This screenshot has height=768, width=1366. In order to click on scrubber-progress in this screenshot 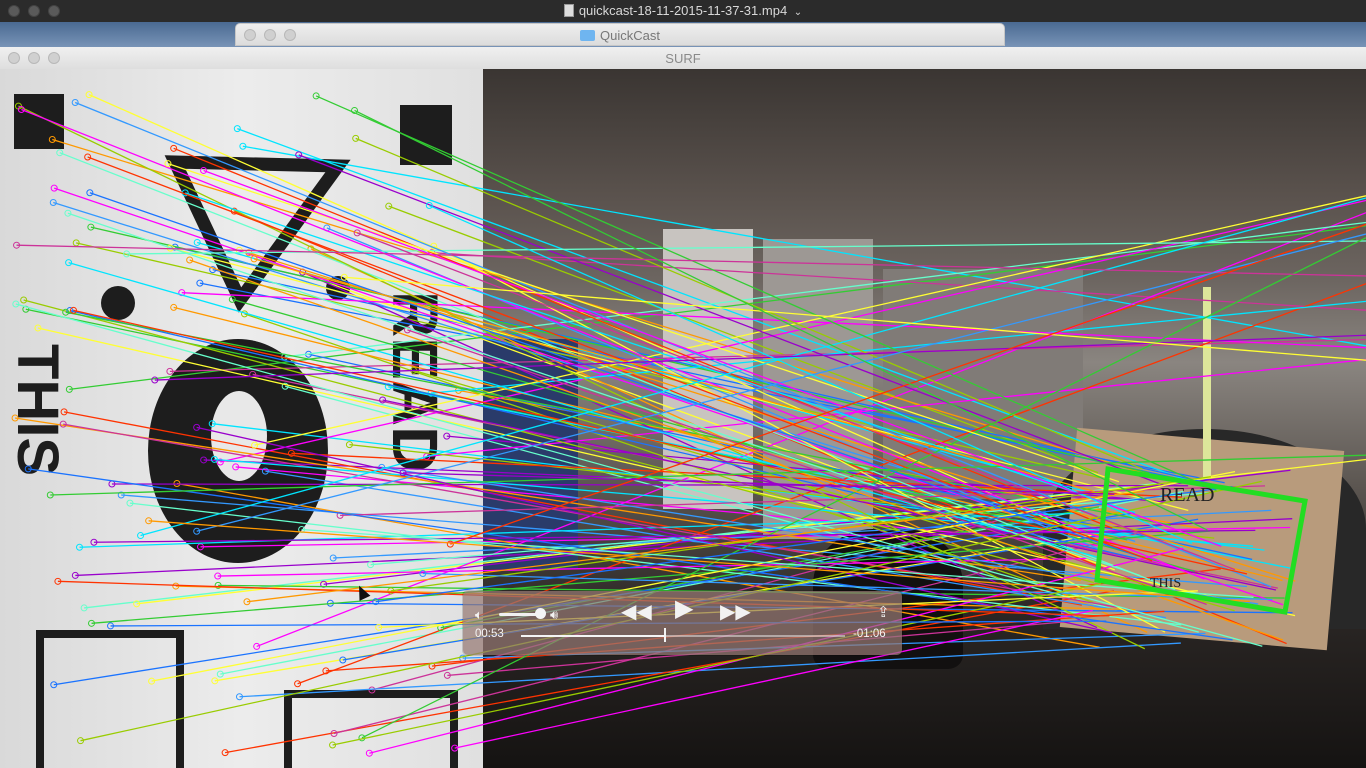, I will do `click(593, 636)`.